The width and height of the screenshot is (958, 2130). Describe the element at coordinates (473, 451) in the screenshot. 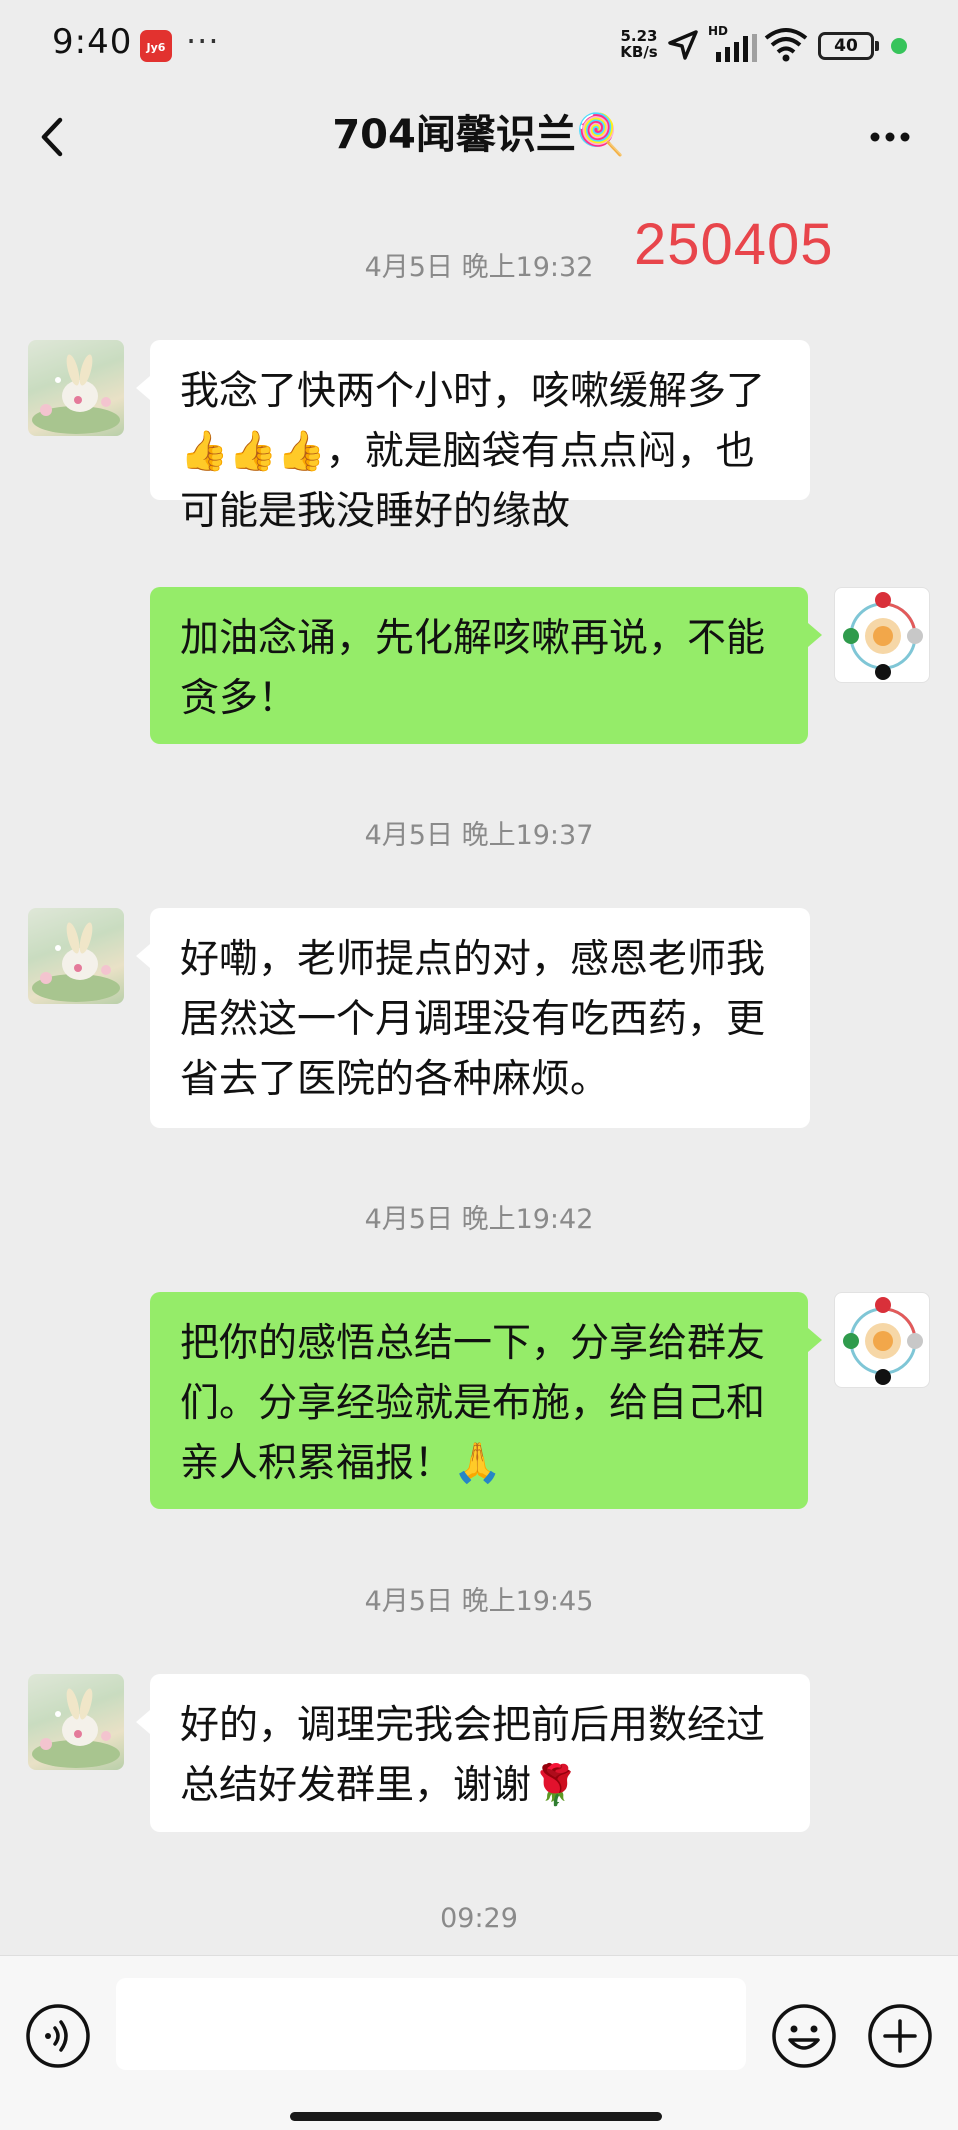

I see `message-text: 我念了快两个小时，咳嗽缓解多了👍👍👍，就是脑袋有点点闷，也可能是我没睡好的缘故` at that location.